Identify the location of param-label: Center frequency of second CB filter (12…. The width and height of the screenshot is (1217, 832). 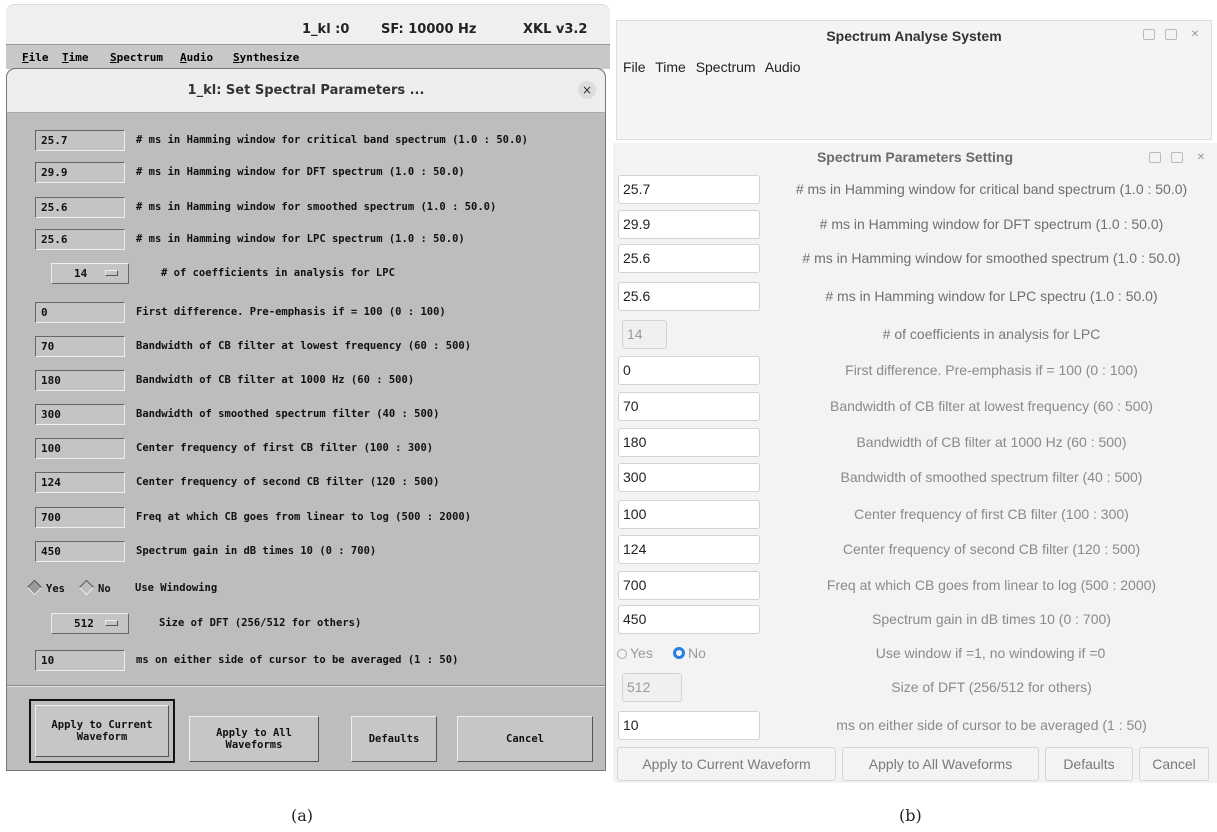
(288, 482).